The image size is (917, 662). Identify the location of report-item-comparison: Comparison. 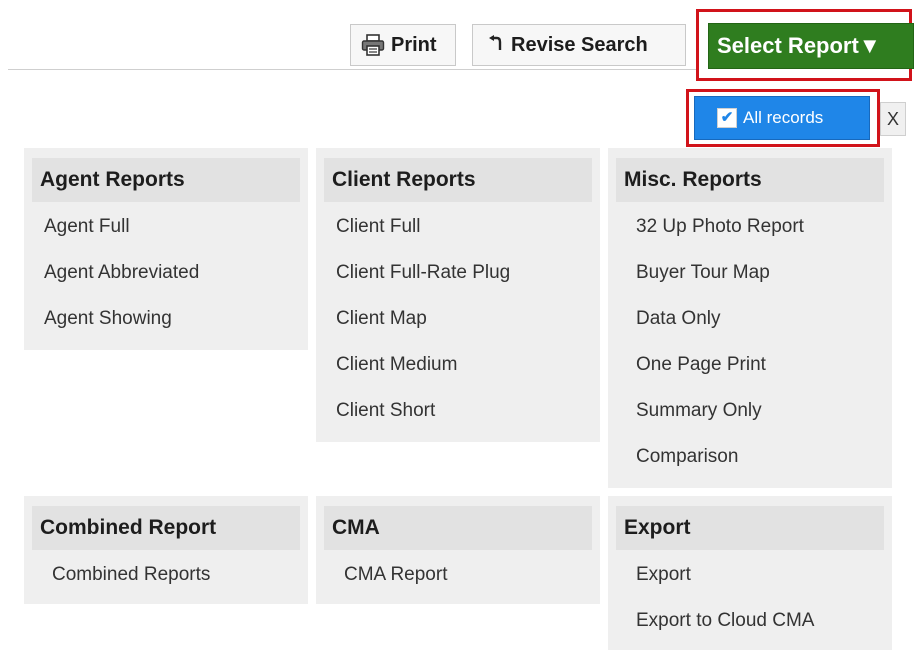
(720, 457).